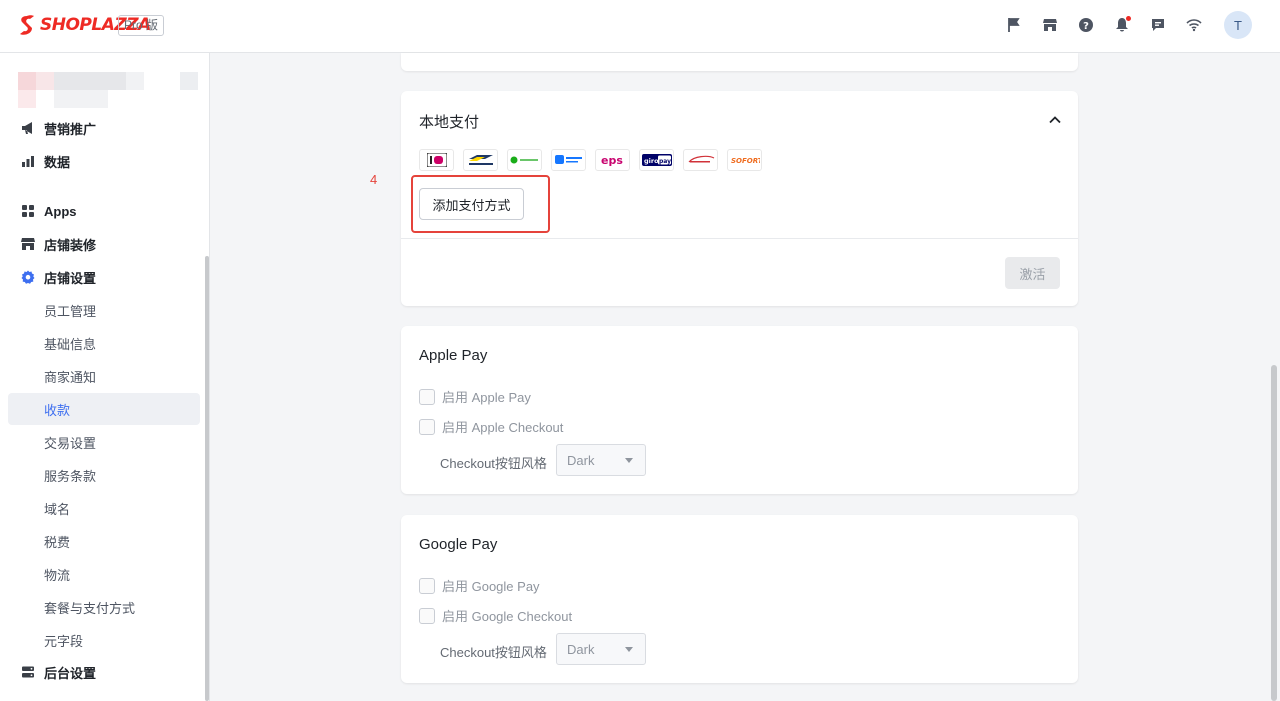 The height and width of the screenshot is (701, 1280). I want to click on sidebar-item-label: Apps, so click(60, 211).